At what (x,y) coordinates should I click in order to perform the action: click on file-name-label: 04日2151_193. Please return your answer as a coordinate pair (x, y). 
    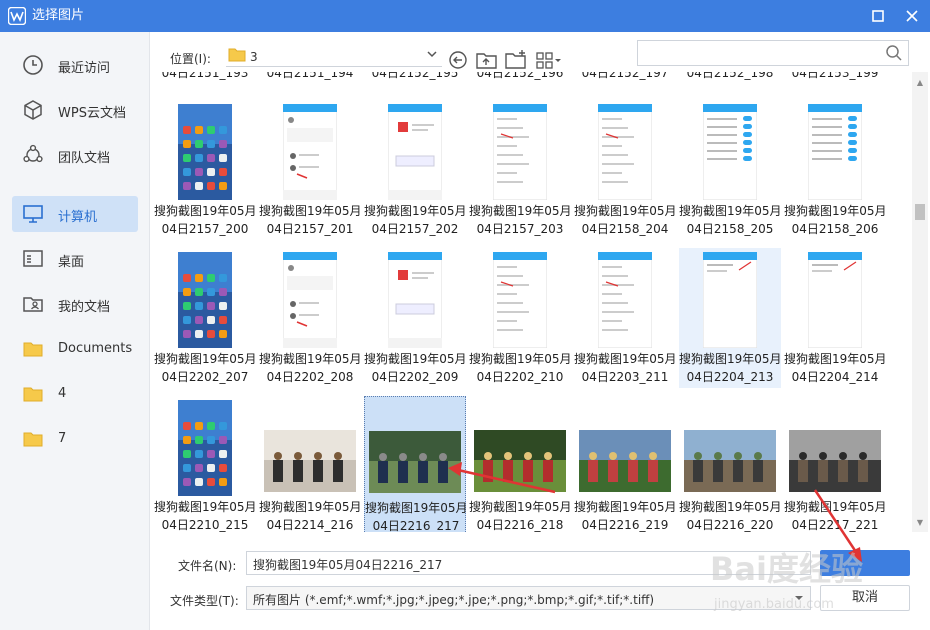
    Looking at the image, I should click on (205, 76).